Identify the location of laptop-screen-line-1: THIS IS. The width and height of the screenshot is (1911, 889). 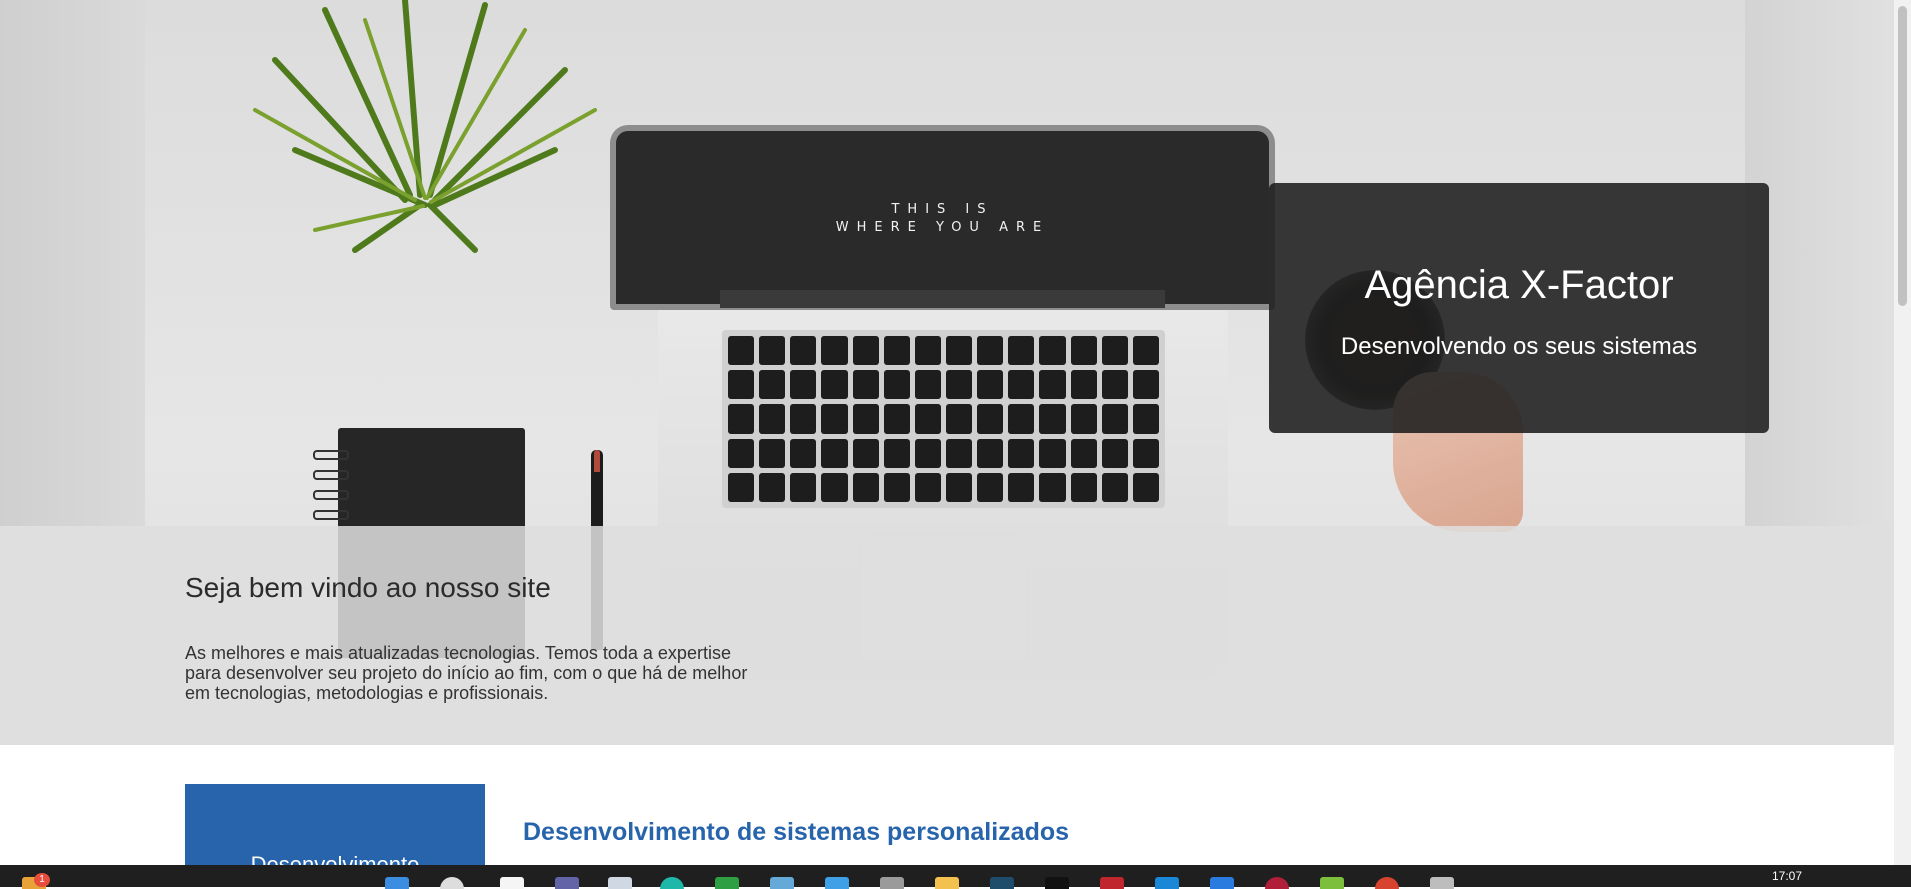
(942, 209).